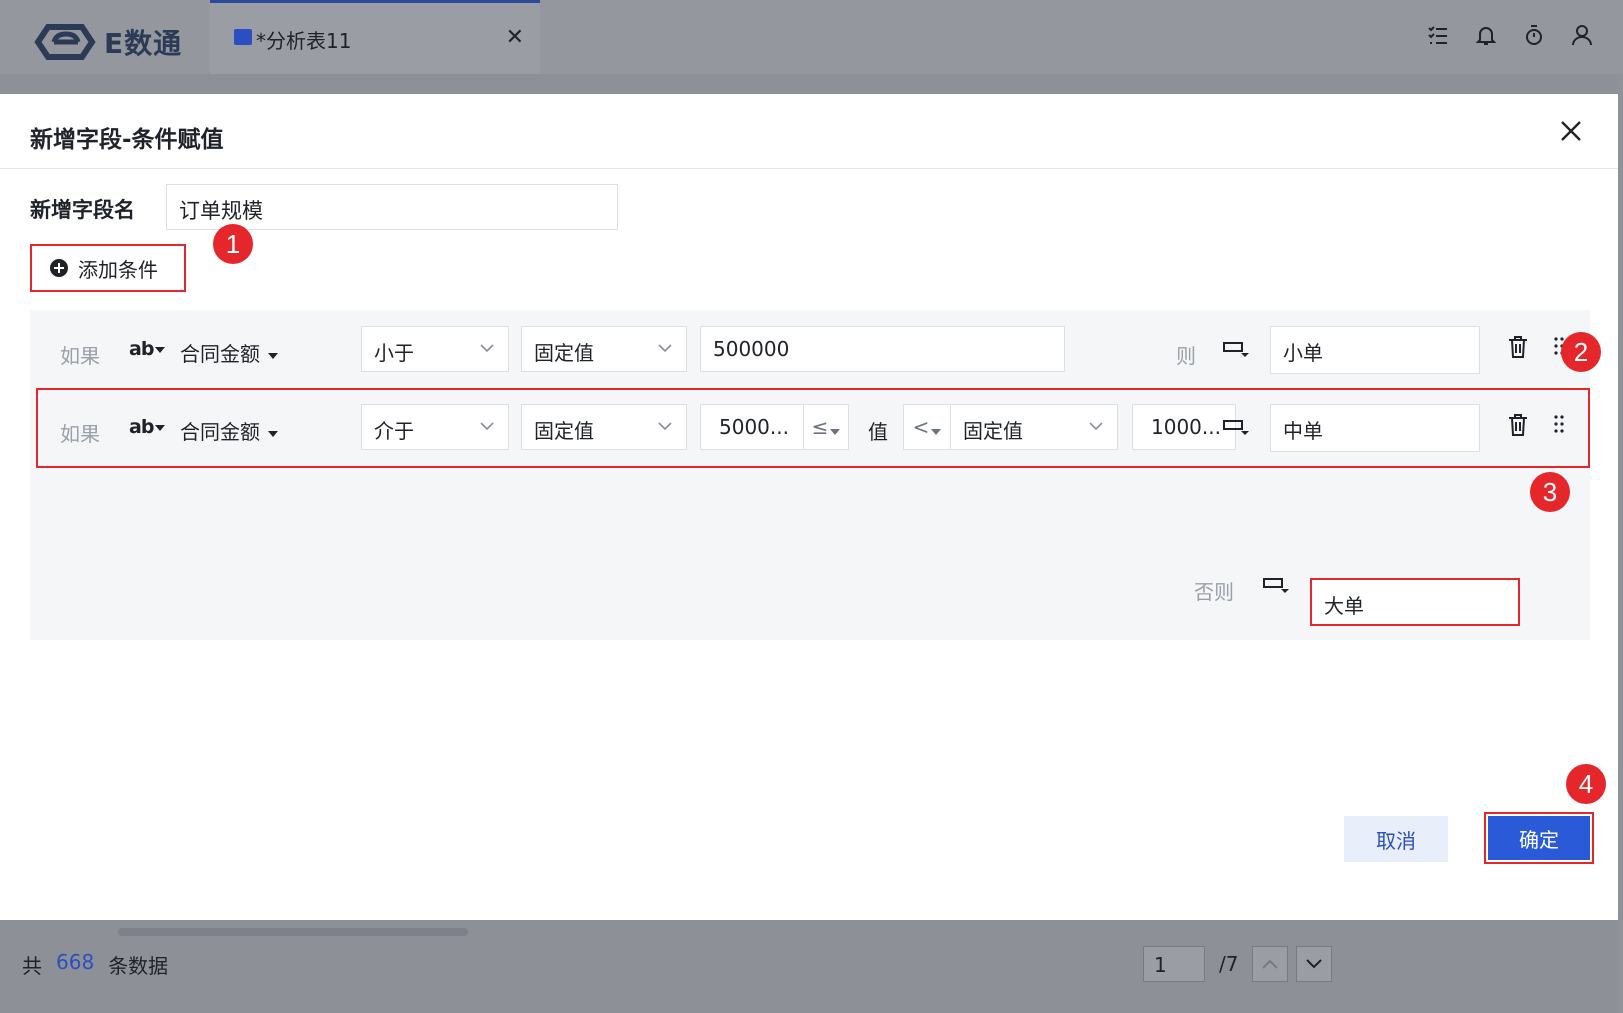 Image resolution: width=1623 pixels, height=1013 pixels. Describe the element at coordinates (515, 37) in the screenshot. I see `close-tab-icon: ✕` at that location.